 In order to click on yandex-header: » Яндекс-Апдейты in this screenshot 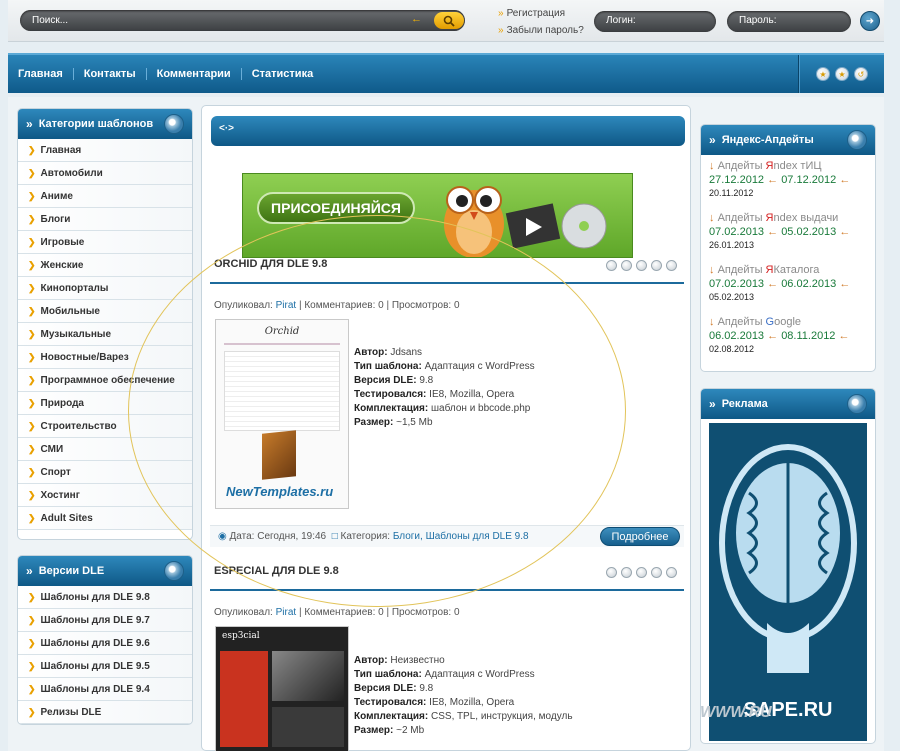, I will do `click(788, 140)`.